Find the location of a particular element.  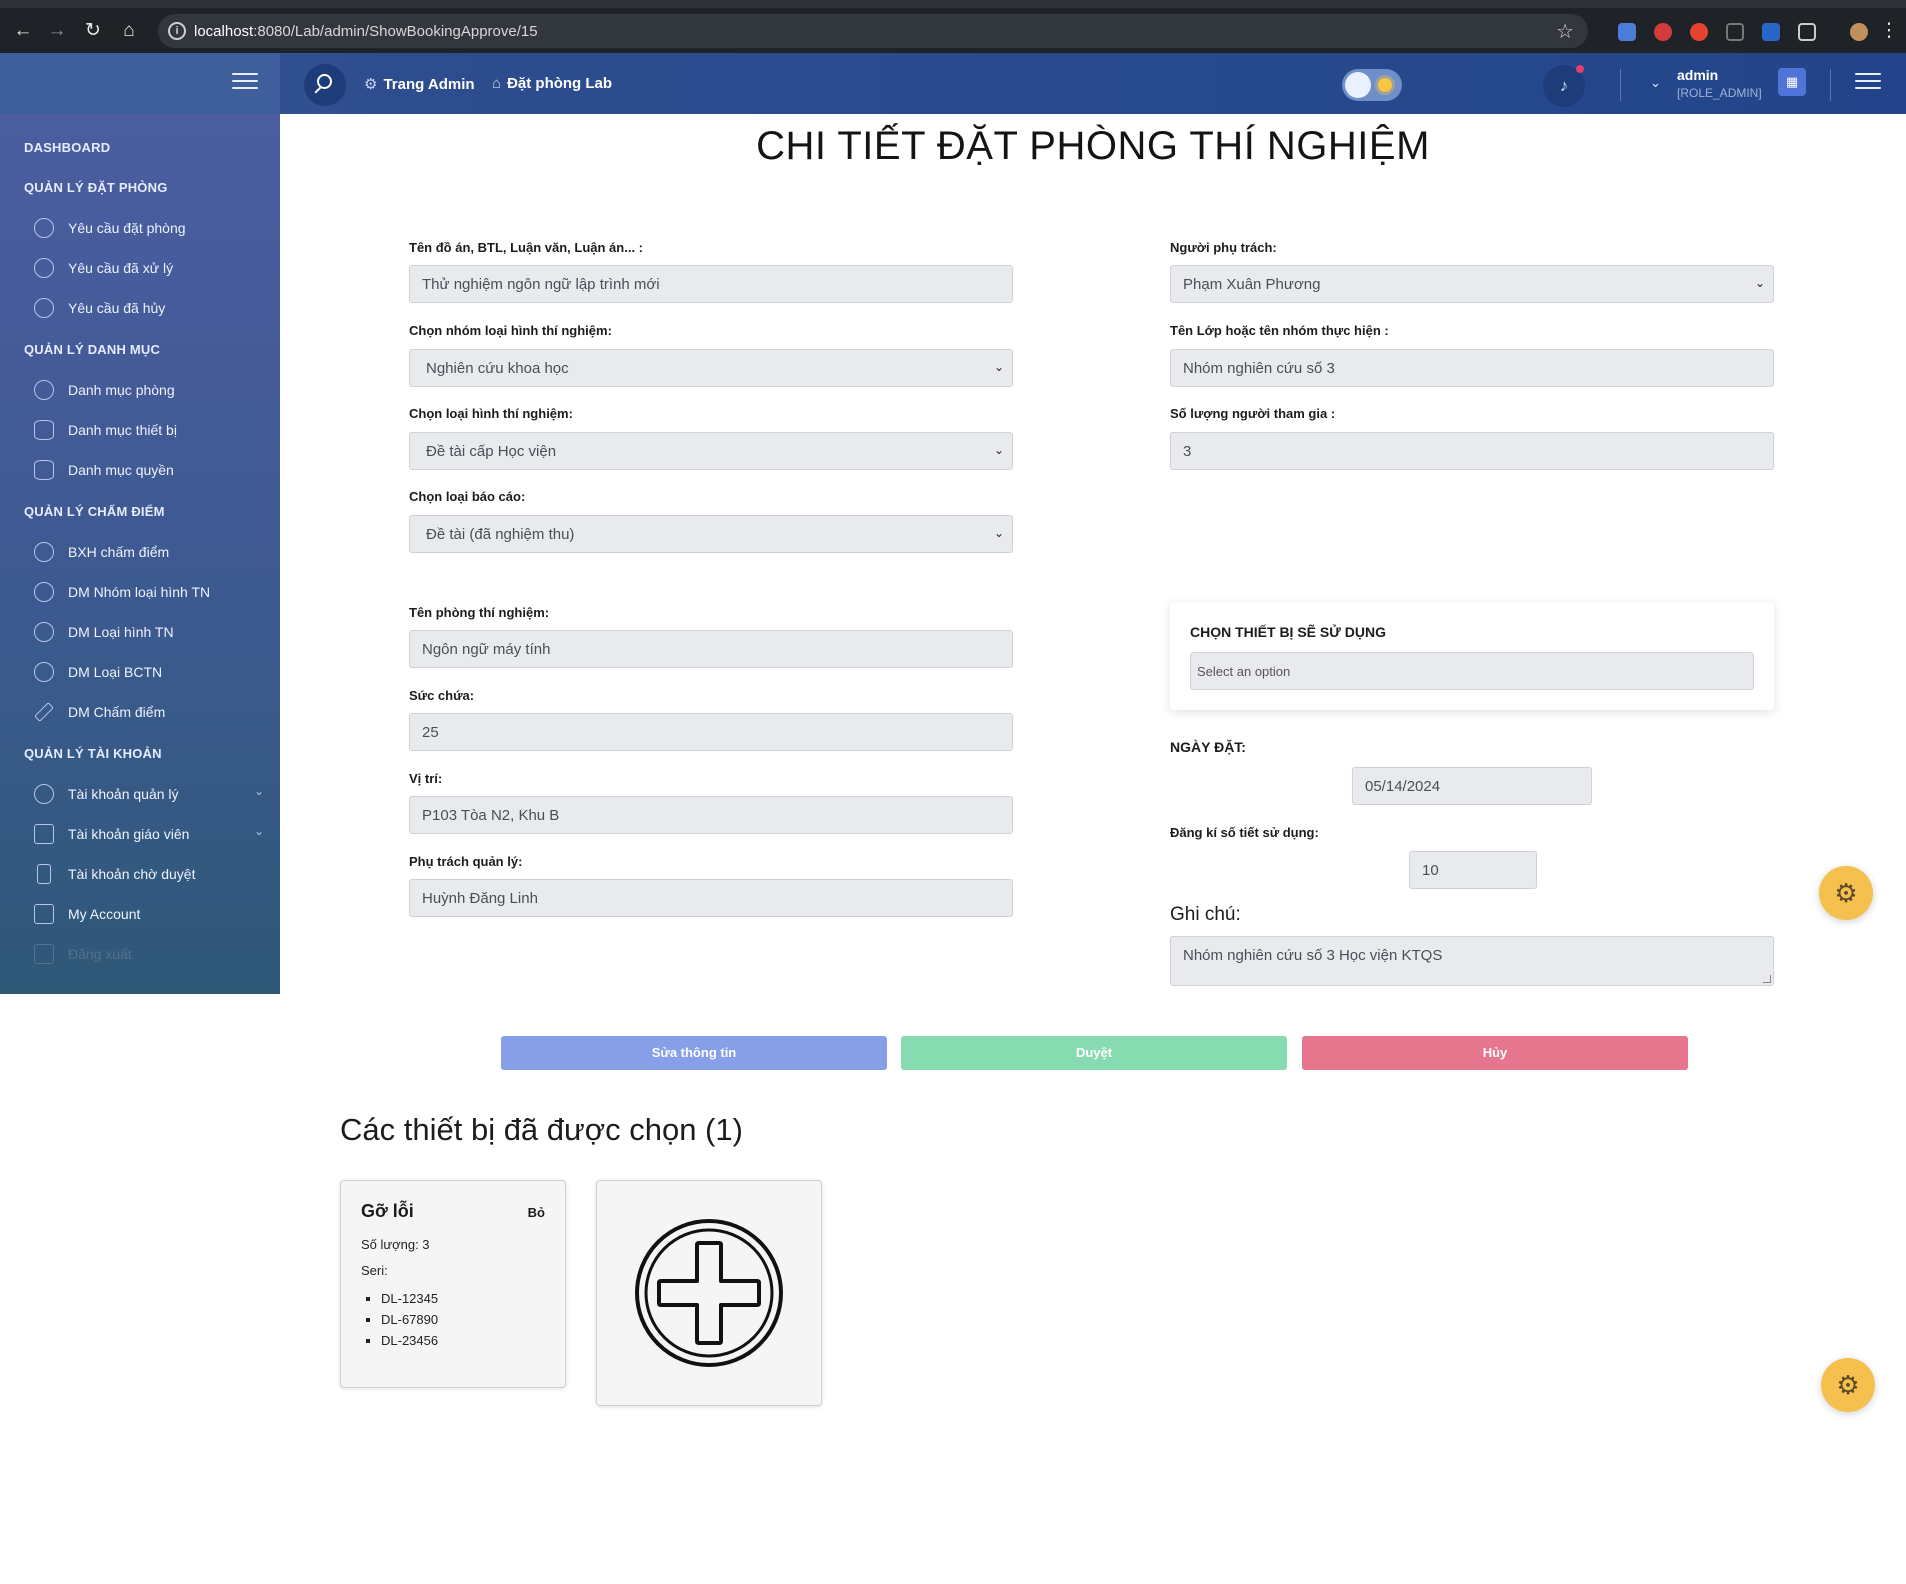

user-circle-icon is located at coordinates (44, 794).